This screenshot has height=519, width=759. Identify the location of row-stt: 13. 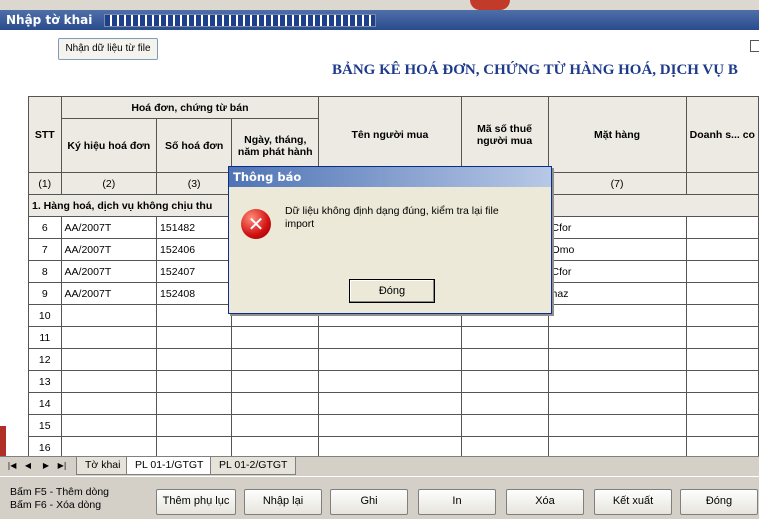
(45, 381).